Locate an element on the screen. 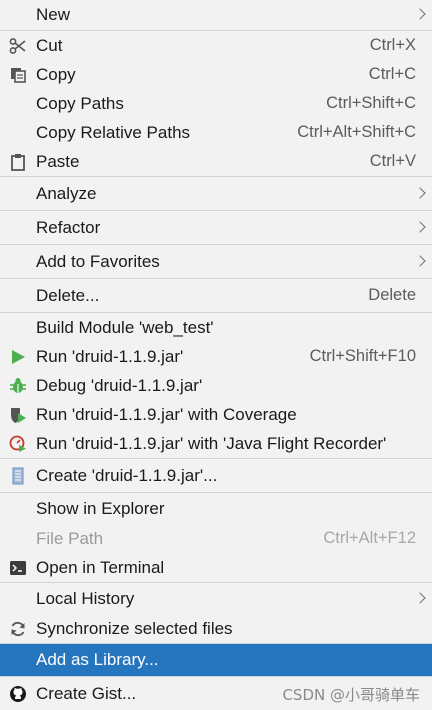 This screenshot has height=710, width=432. shortcut-label: Delete is located at coordinates (392, 295).